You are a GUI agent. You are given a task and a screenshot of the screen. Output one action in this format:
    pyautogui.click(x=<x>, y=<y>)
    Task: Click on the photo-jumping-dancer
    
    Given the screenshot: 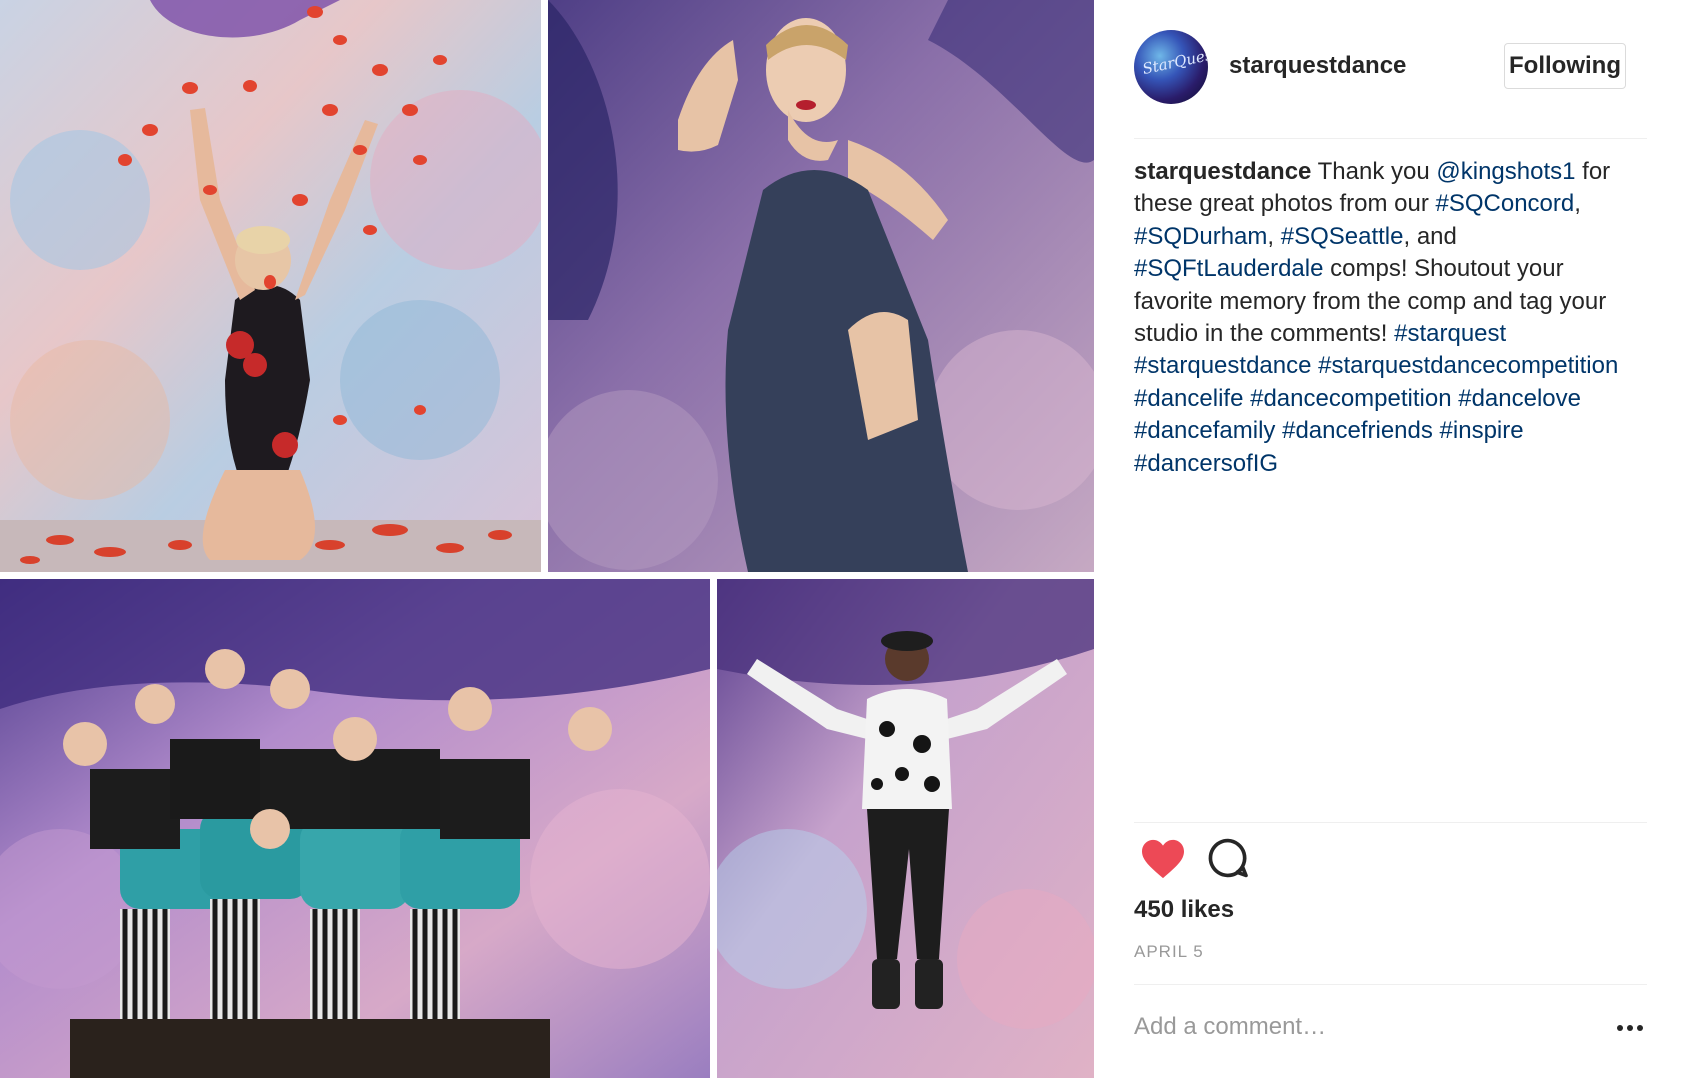 What is the action you would take?
    pyautogui.click(x=905, y=828)
    